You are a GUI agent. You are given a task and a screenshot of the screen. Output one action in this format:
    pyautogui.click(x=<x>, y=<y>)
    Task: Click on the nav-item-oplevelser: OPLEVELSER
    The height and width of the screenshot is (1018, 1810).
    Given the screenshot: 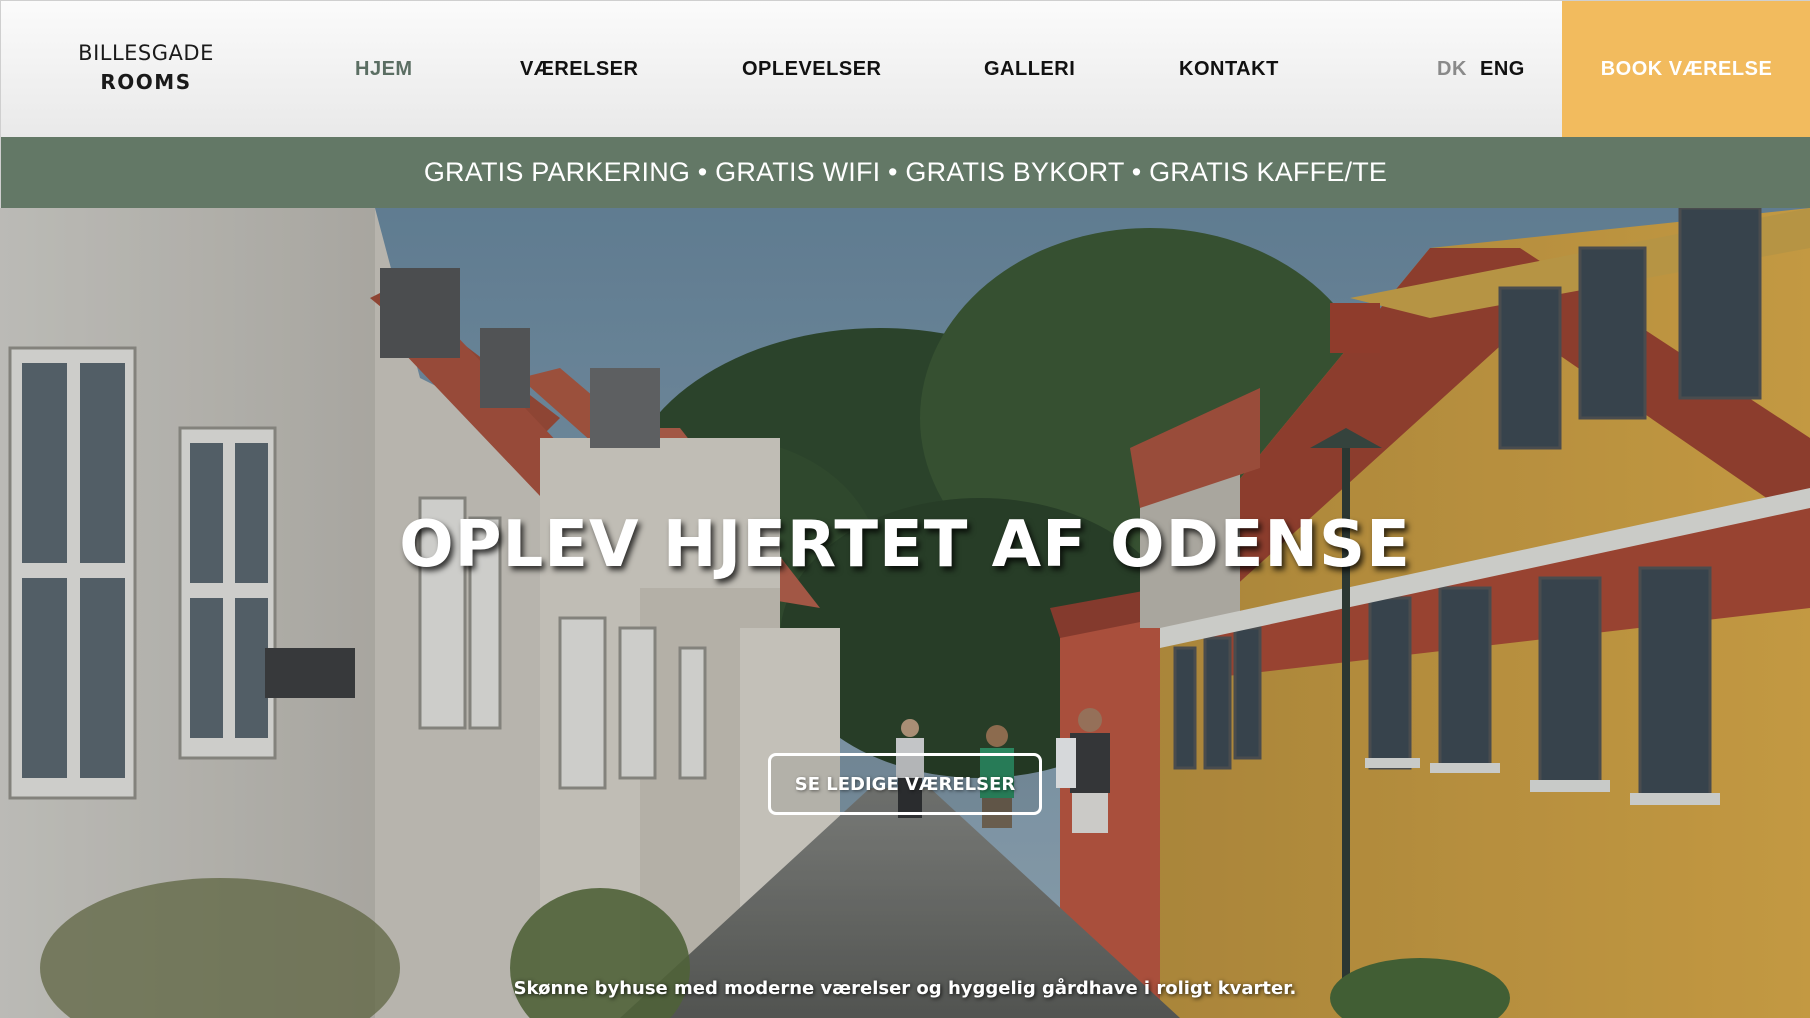 What is the action you would take?
    pyautogui.click(x=811, y=69)
    